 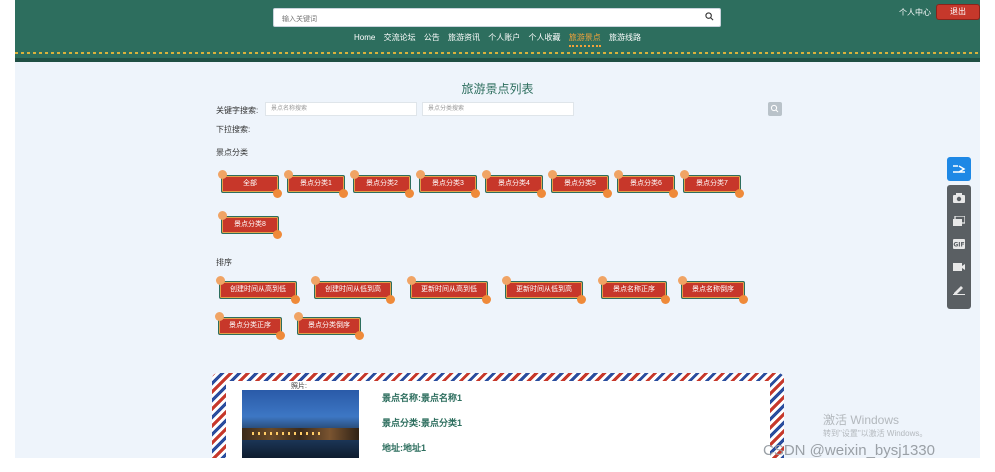 I want to click on dropdown-search-label: 下拉搜索:, so click(x=233, y=129).